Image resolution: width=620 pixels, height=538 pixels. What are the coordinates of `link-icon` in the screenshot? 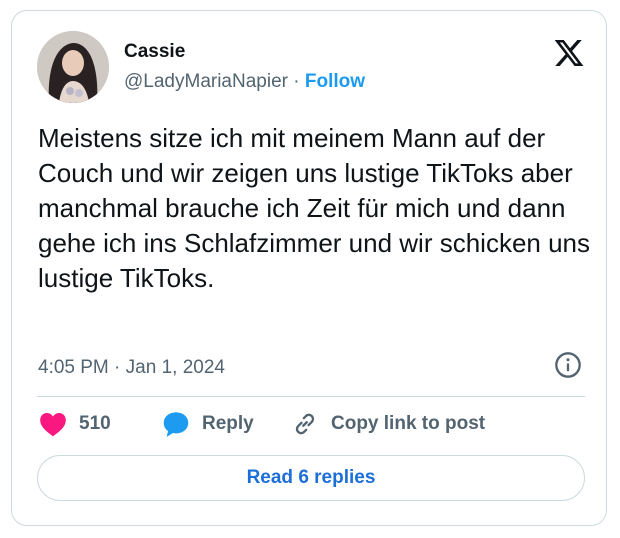 It's located at (305, 424).